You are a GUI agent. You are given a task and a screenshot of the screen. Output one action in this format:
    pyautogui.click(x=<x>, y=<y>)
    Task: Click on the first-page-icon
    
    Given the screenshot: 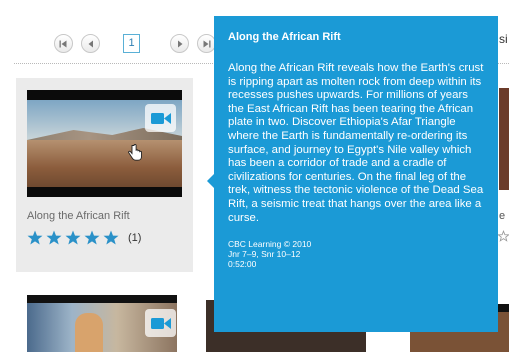 What is the action you would take?
    pyautogui.click(x=63, y=43)
    